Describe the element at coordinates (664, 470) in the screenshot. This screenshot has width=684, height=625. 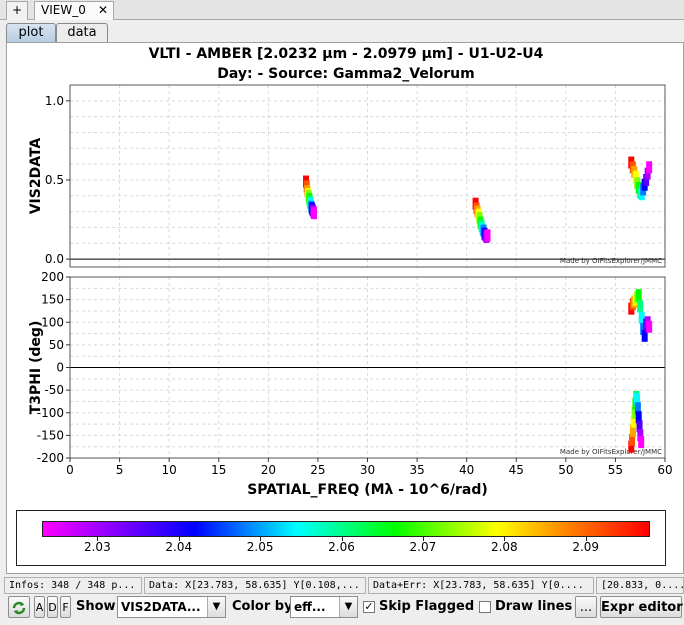
I see `x-tick-label: 60` at that location.